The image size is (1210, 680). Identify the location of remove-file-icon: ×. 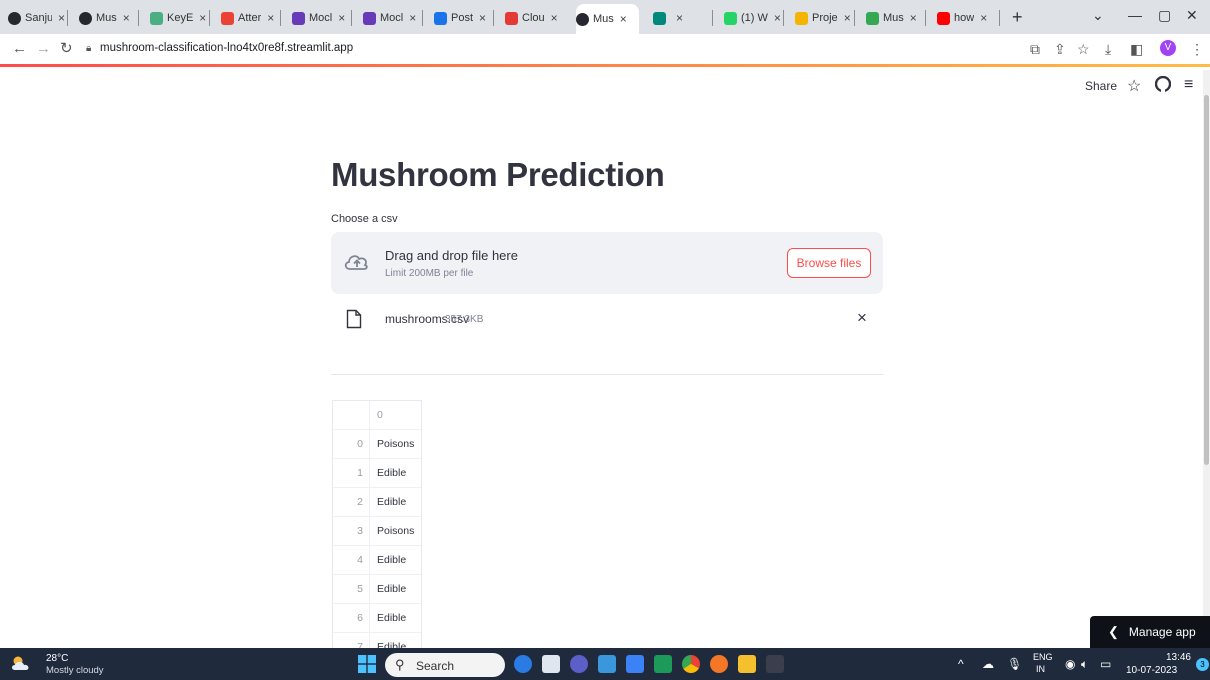
(862, 318).